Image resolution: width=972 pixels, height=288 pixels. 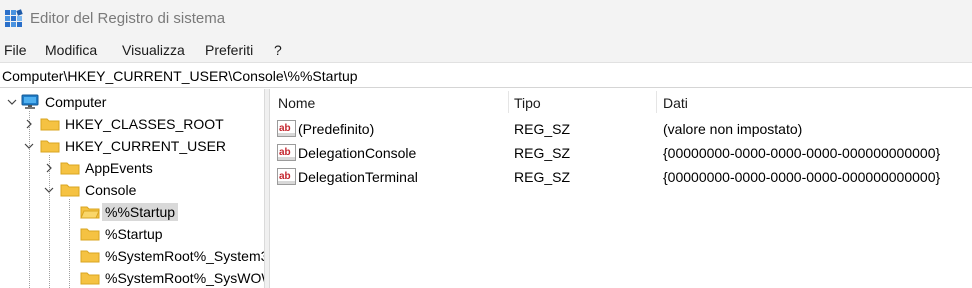 I want to click on window-title: Editor del Registro di sistema, so click(x=128, y=18).